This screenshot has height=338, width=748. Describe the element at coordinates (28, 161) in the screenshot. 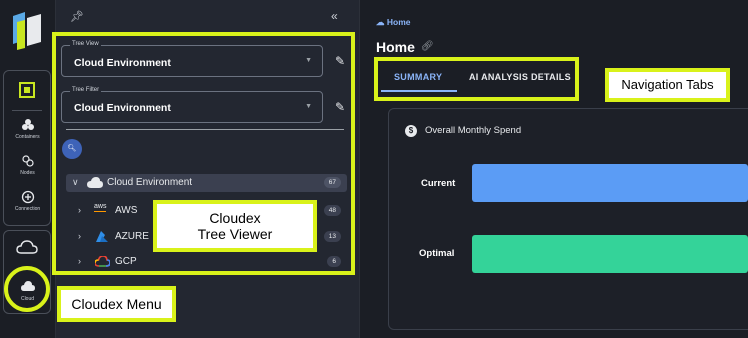

I see `nodes-icon` at that location.